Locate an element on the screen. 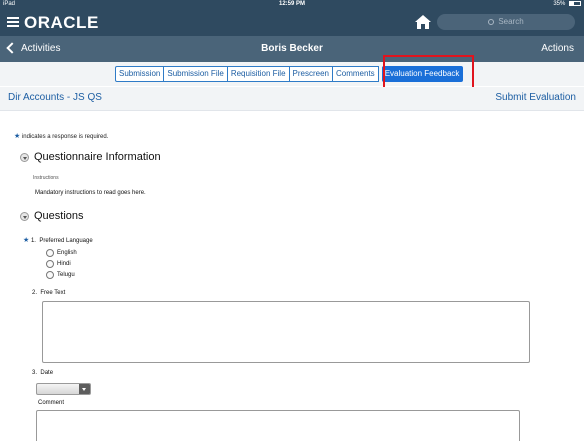 This screenshot has height=441, width=584. tab-evaluation-feedback: Evaluation Feedback is located at coordinates (422, 74).